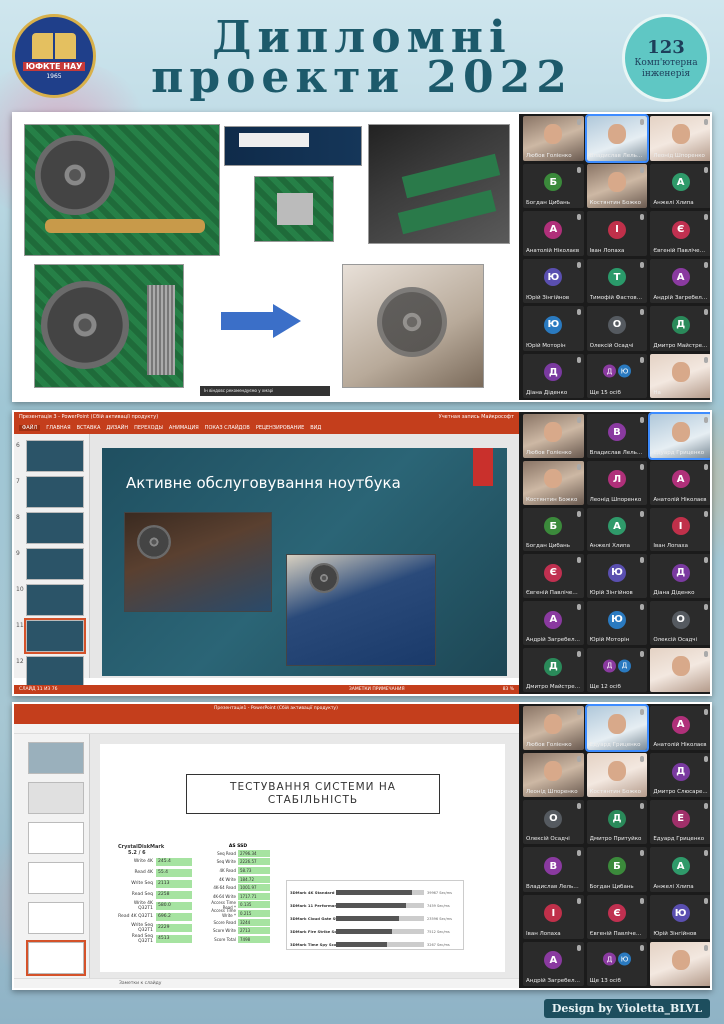  What do you see at coordinates (680, 375) in the screenshot?
I see `participant-tile: На` at bounding box center [680, 375].